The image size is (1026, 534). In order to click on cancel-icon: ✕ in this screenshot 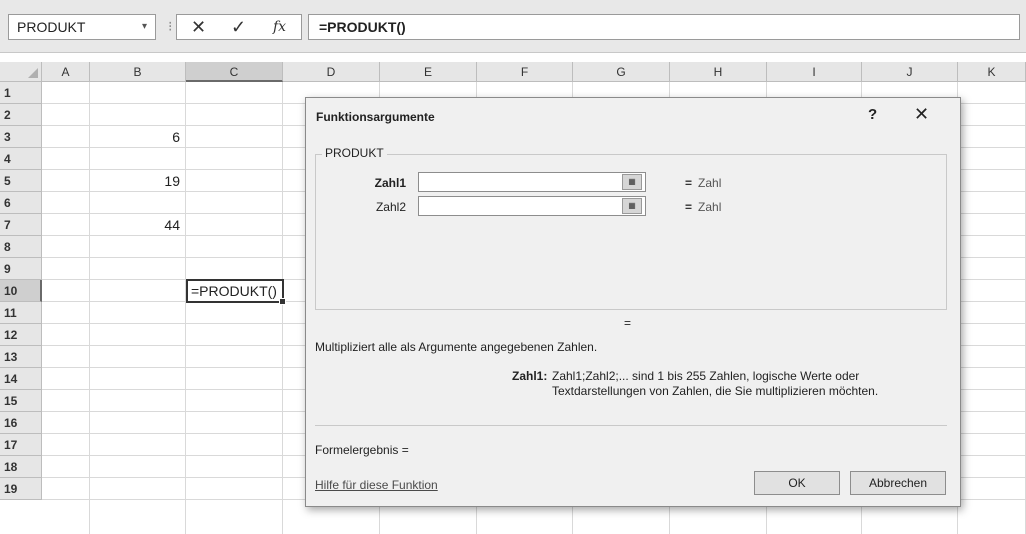, I will do `click(198, 27)`.